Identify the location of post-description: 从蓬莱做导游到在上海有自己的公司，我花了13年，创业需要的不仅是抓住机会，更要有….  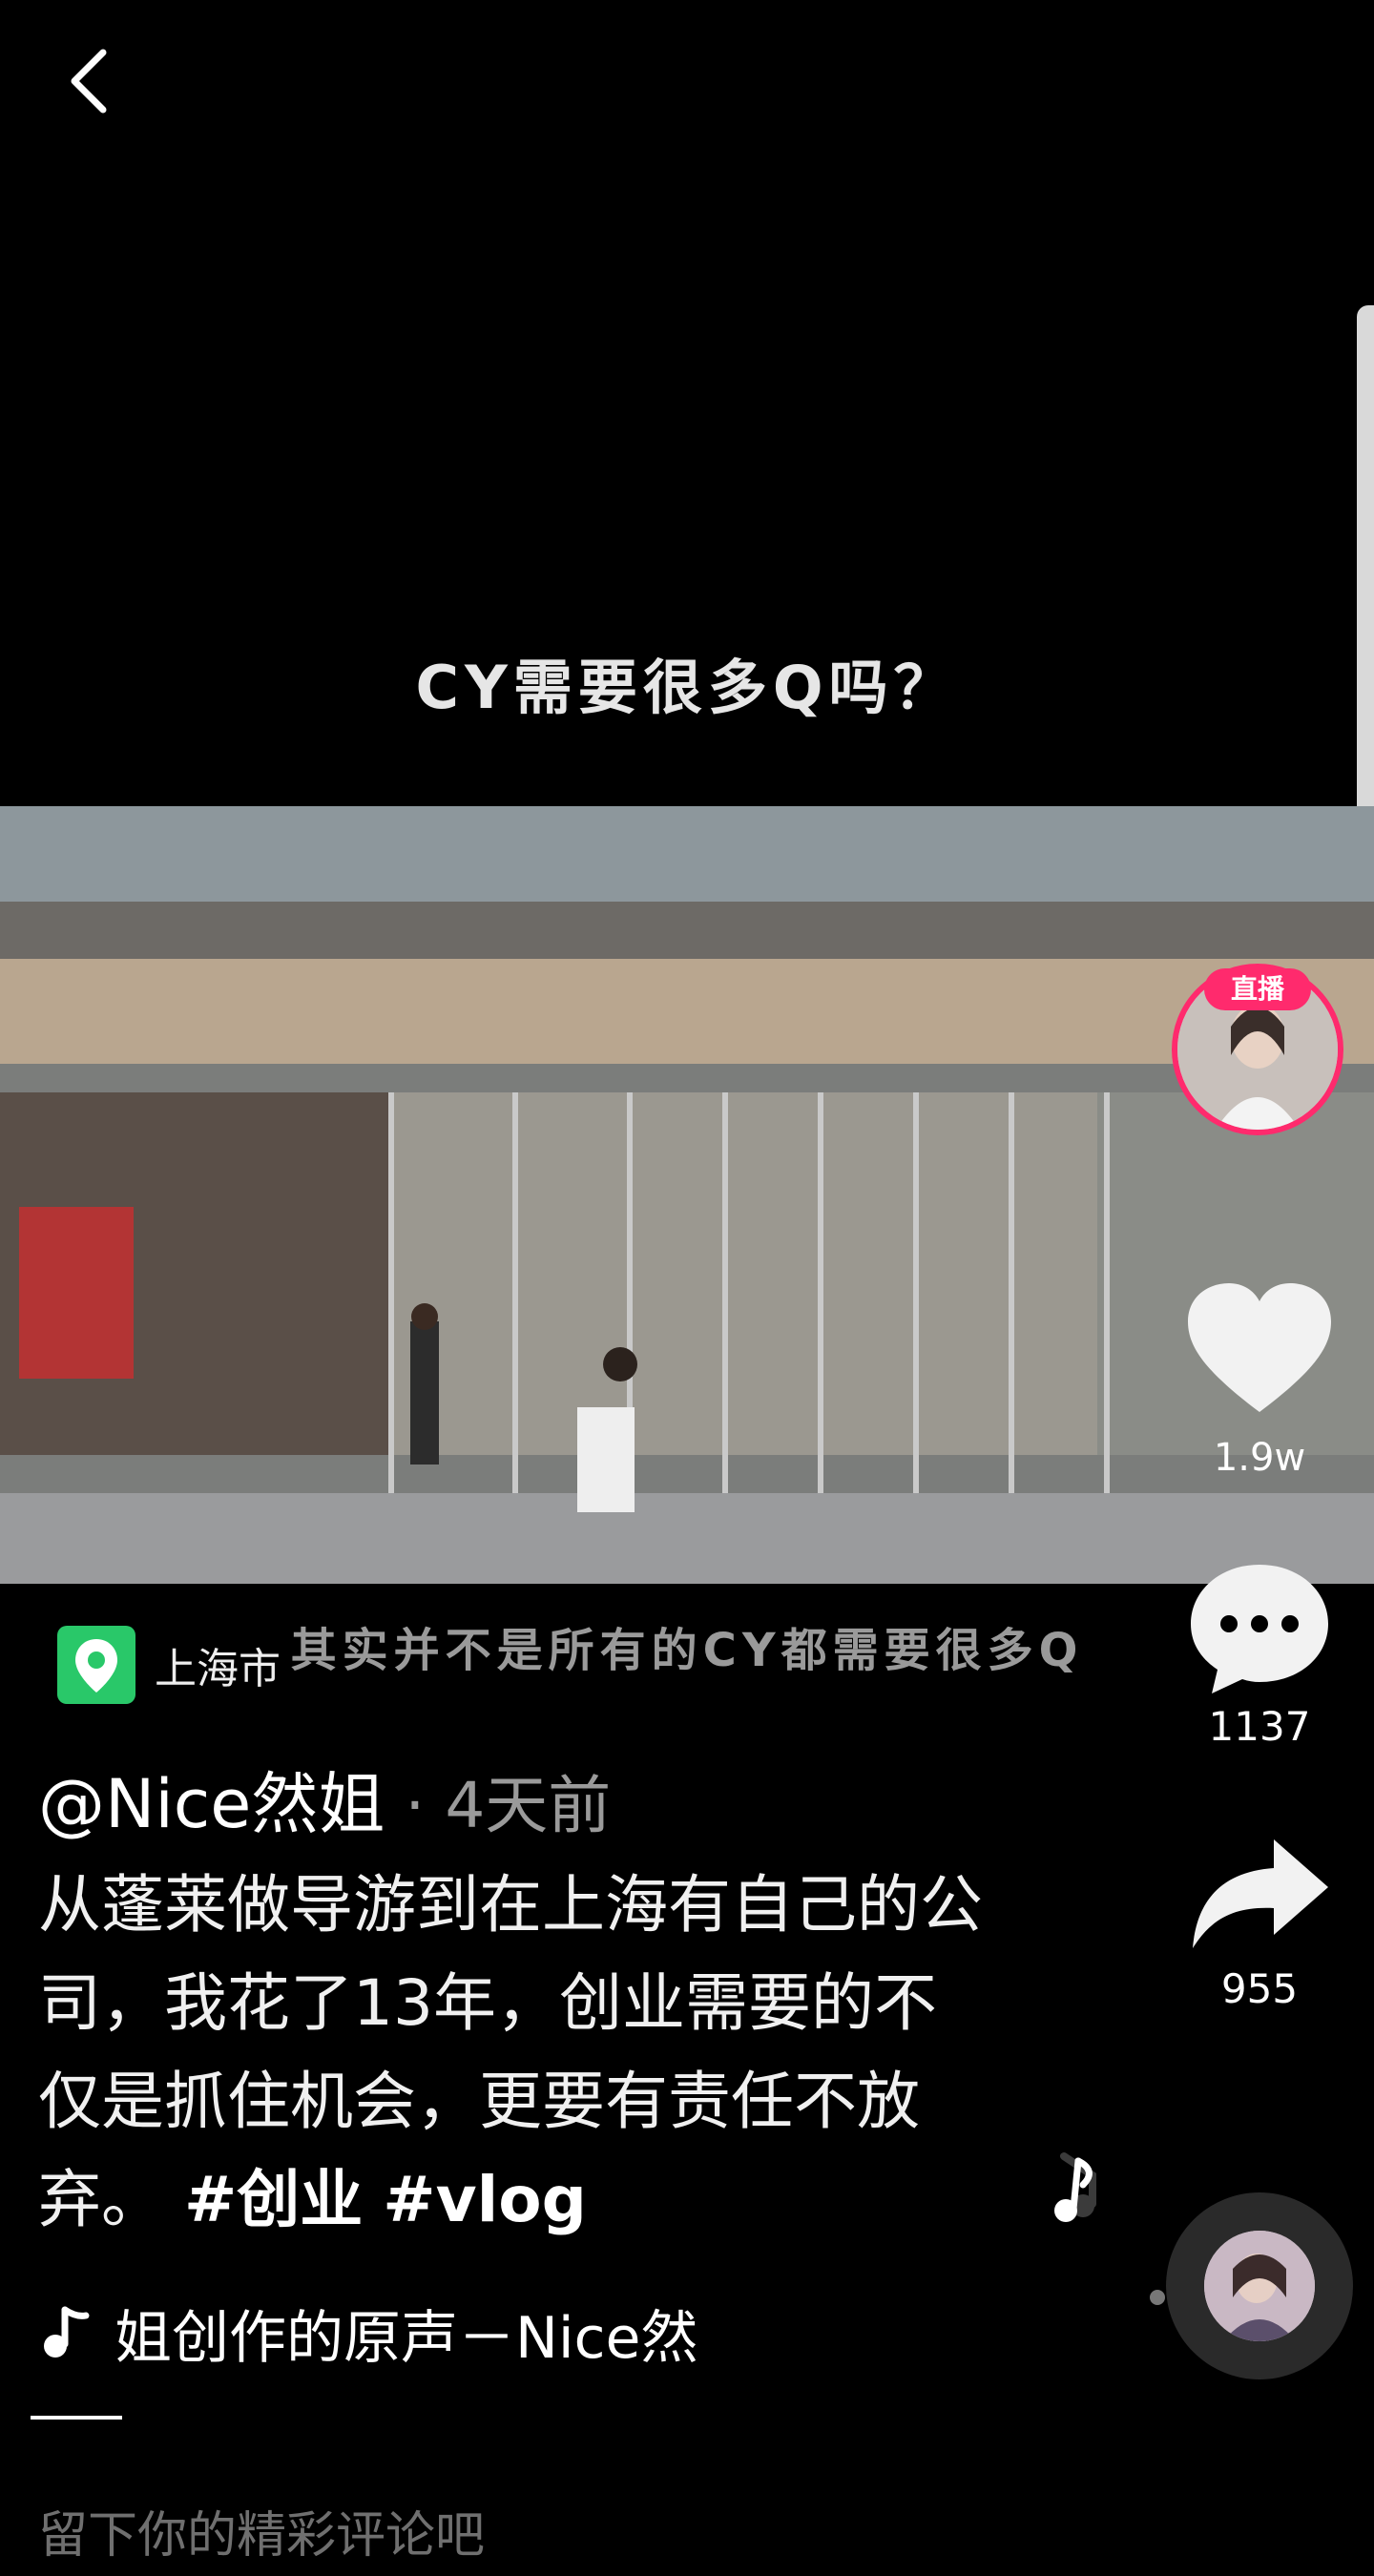
(515, 2052).